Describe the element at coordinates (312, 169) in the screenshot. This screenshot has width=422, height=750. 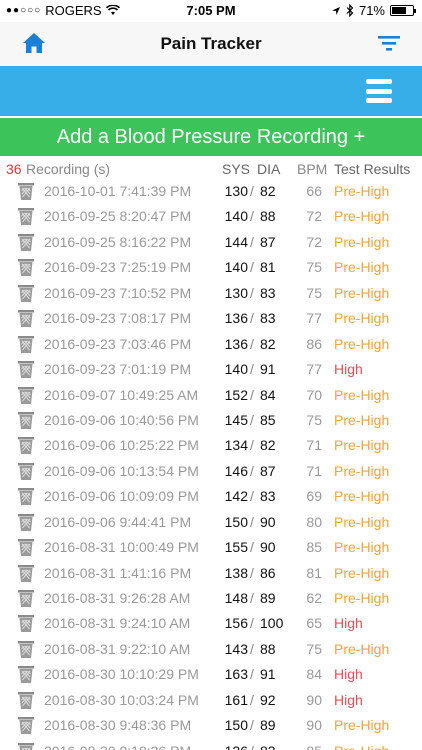
I see `bpm-column-header: BPM` at that location.